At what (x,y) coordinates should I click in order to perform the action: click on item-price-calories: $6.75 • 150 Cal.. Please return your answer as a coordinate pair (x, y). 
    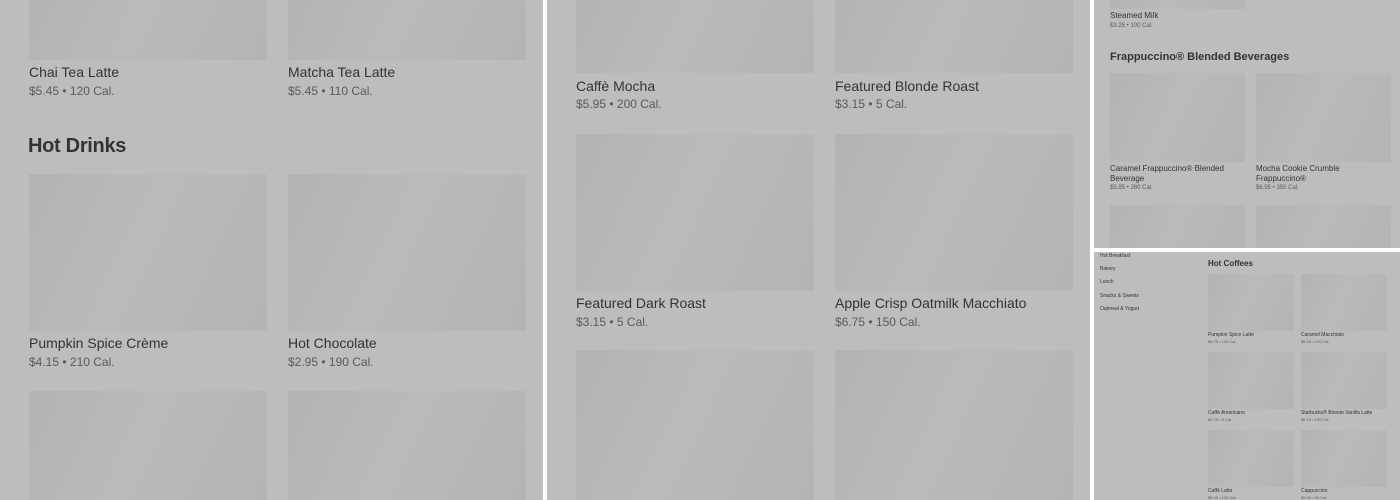
    Looking at the image, I should click on (878, 322).